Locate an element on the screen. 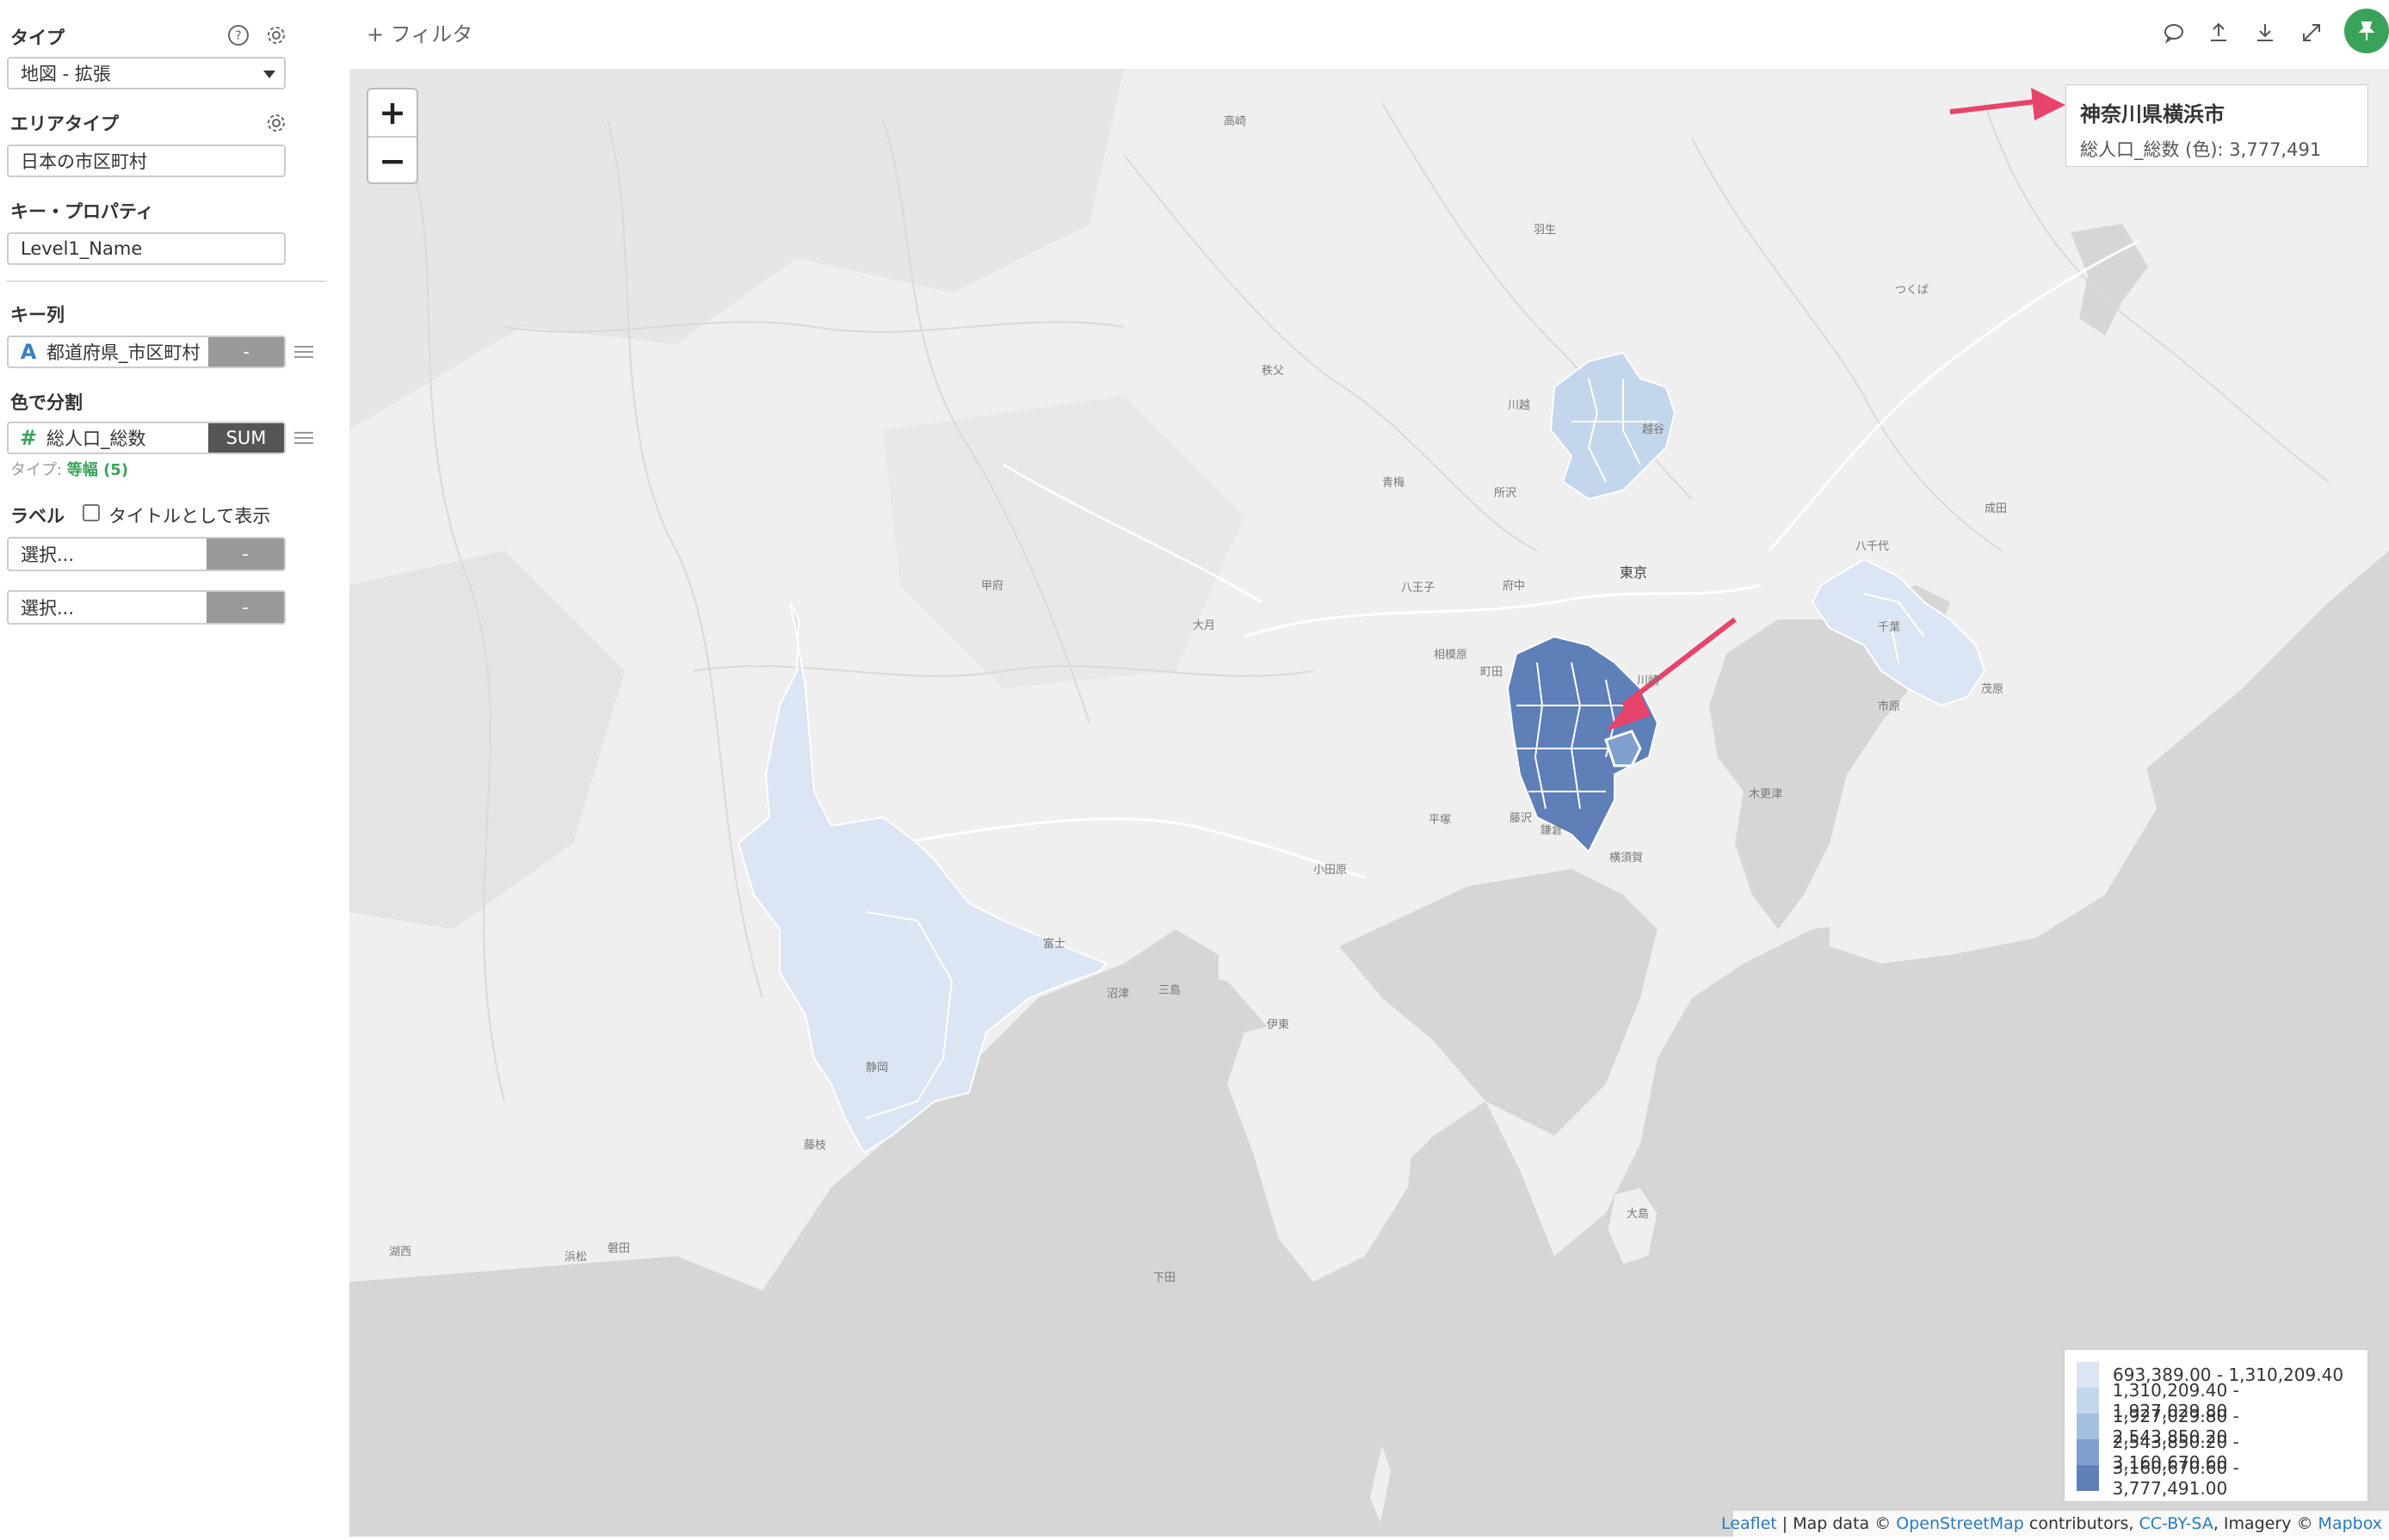 The image size is (2389, 1540). key-column-pill: A 都道府県_市区町村 - is located at coordinates (146, 352).